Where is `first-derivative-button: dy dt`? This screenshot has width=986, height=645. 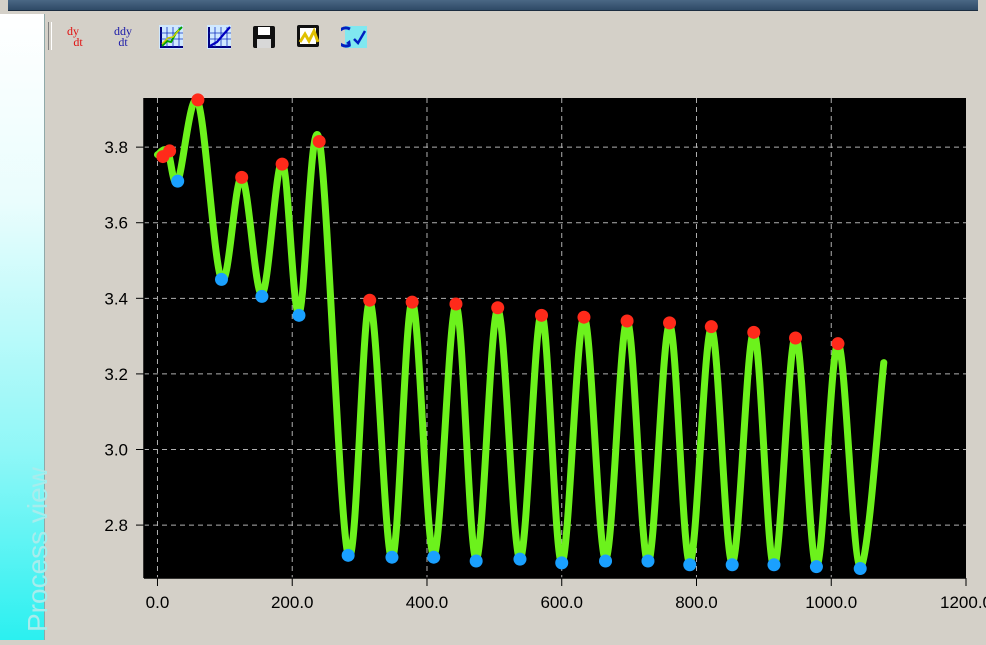 first-derivative-button: dy dt is located at coordinates (73, 37).